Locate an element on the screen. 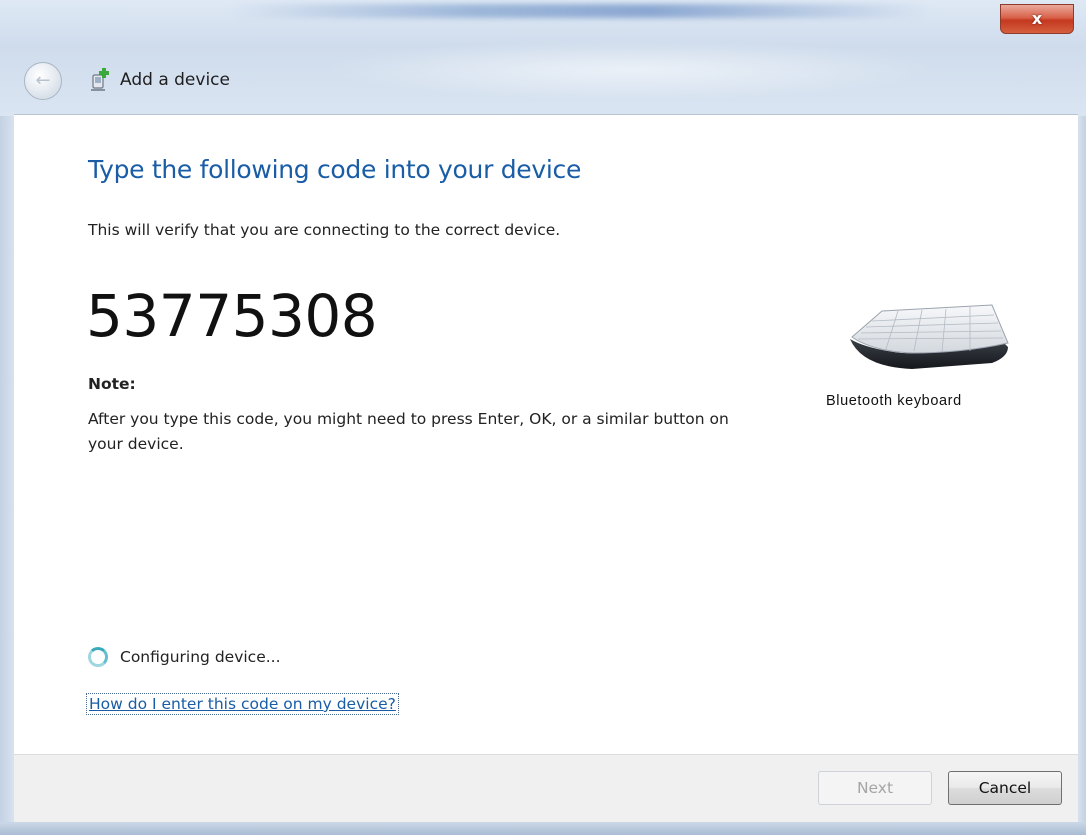 This screenshot has width=1086, height=835. window-titlebar: x ← Add a device is located at coordinates (543, 58).